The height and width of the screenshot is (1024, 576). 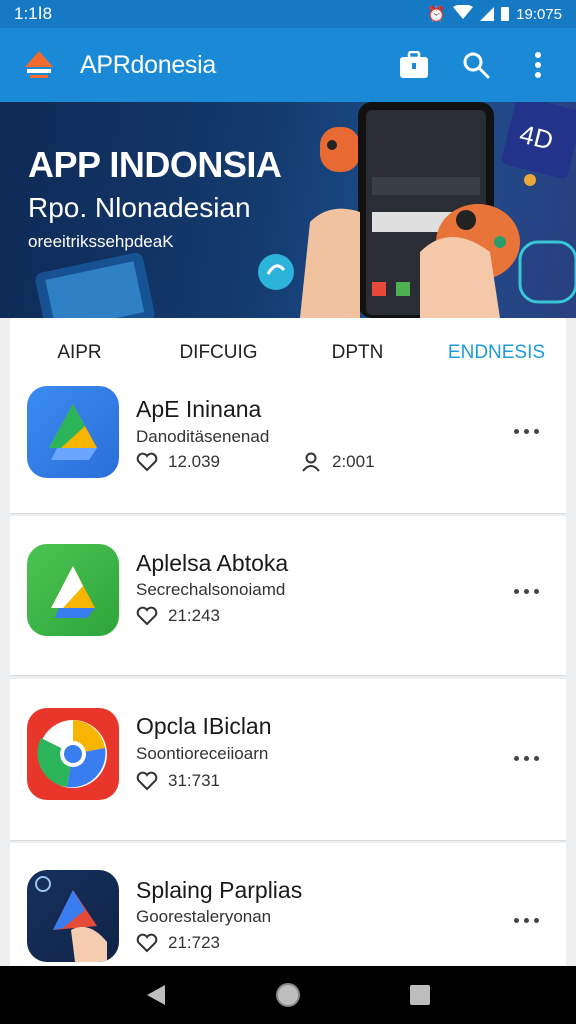 What do you see at coordinates (204, 726) in the screenshot?
I see `app-name: Opcla IBiclan` at bounding box center [204, 726].